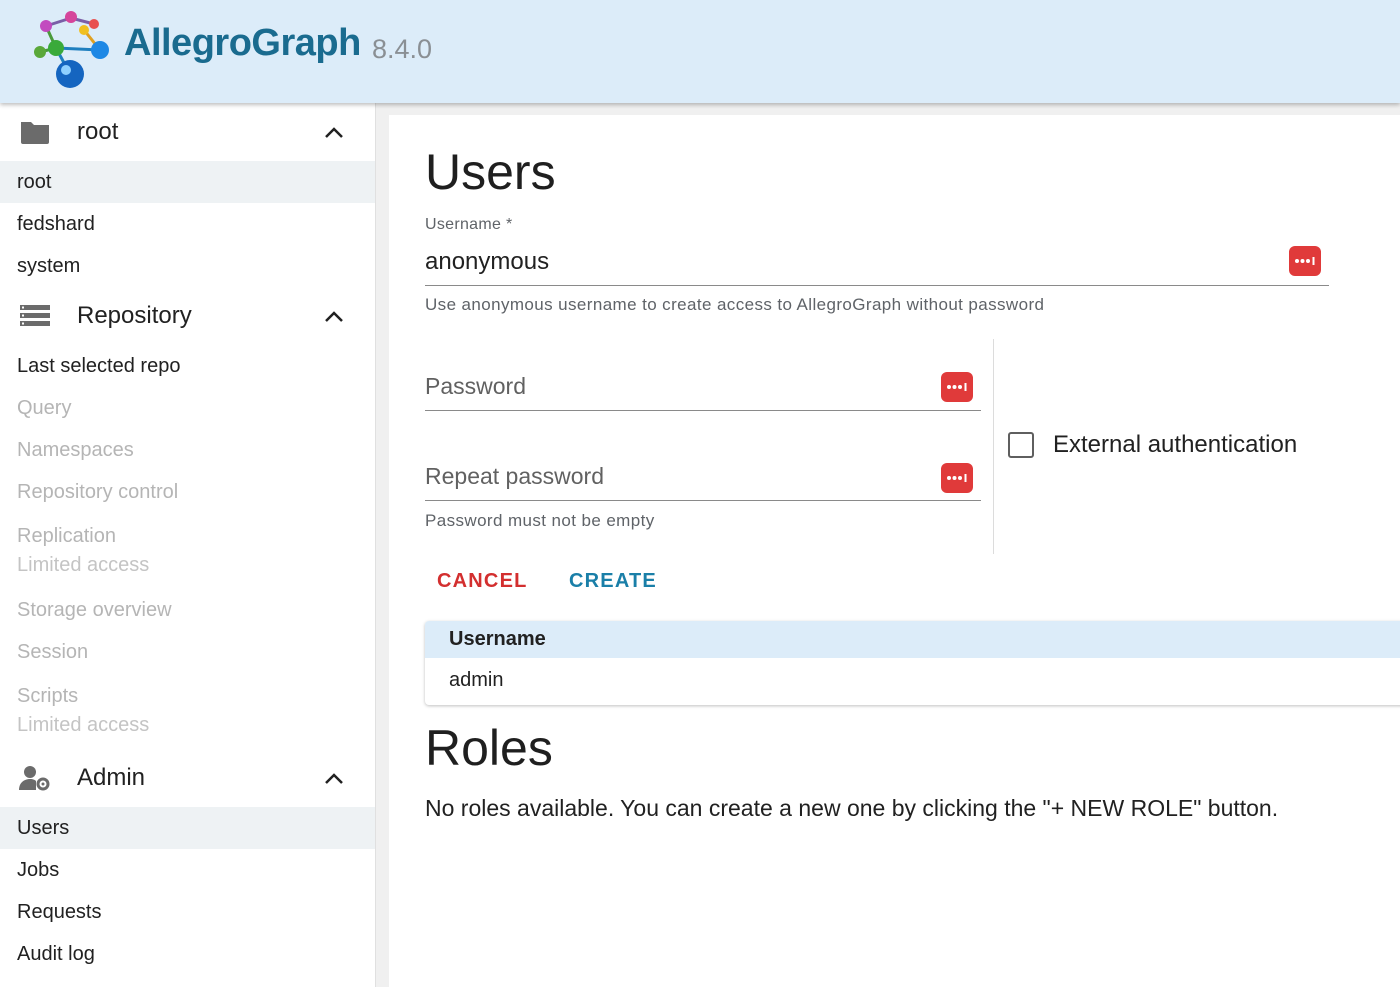 This screenshot has height=987, width=1400. Describe the element at coordinates (187, 778) in the screenshot. I see `admin-group-header: Admin` at that location.